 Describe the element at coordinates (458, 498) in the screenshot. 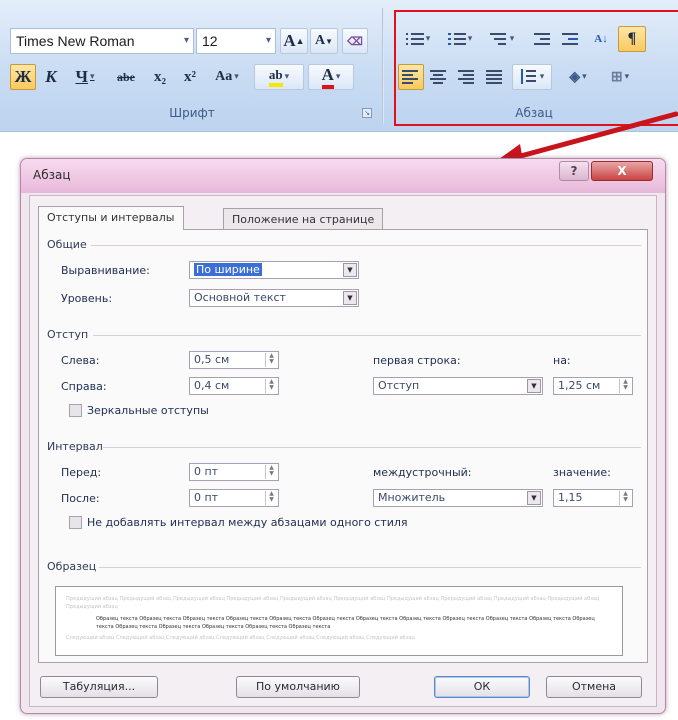

I see `line-spacing-select: Множитель ▼` at that location.